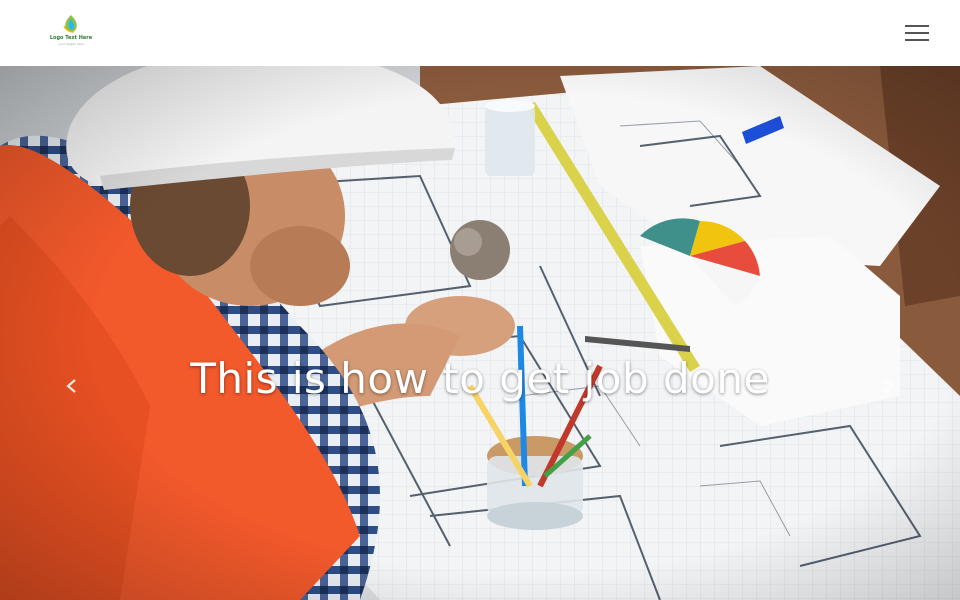  Describe the element at coordinates (71, 38) in the screenshot. I see `brand-name: Logo Text Here` at that location.